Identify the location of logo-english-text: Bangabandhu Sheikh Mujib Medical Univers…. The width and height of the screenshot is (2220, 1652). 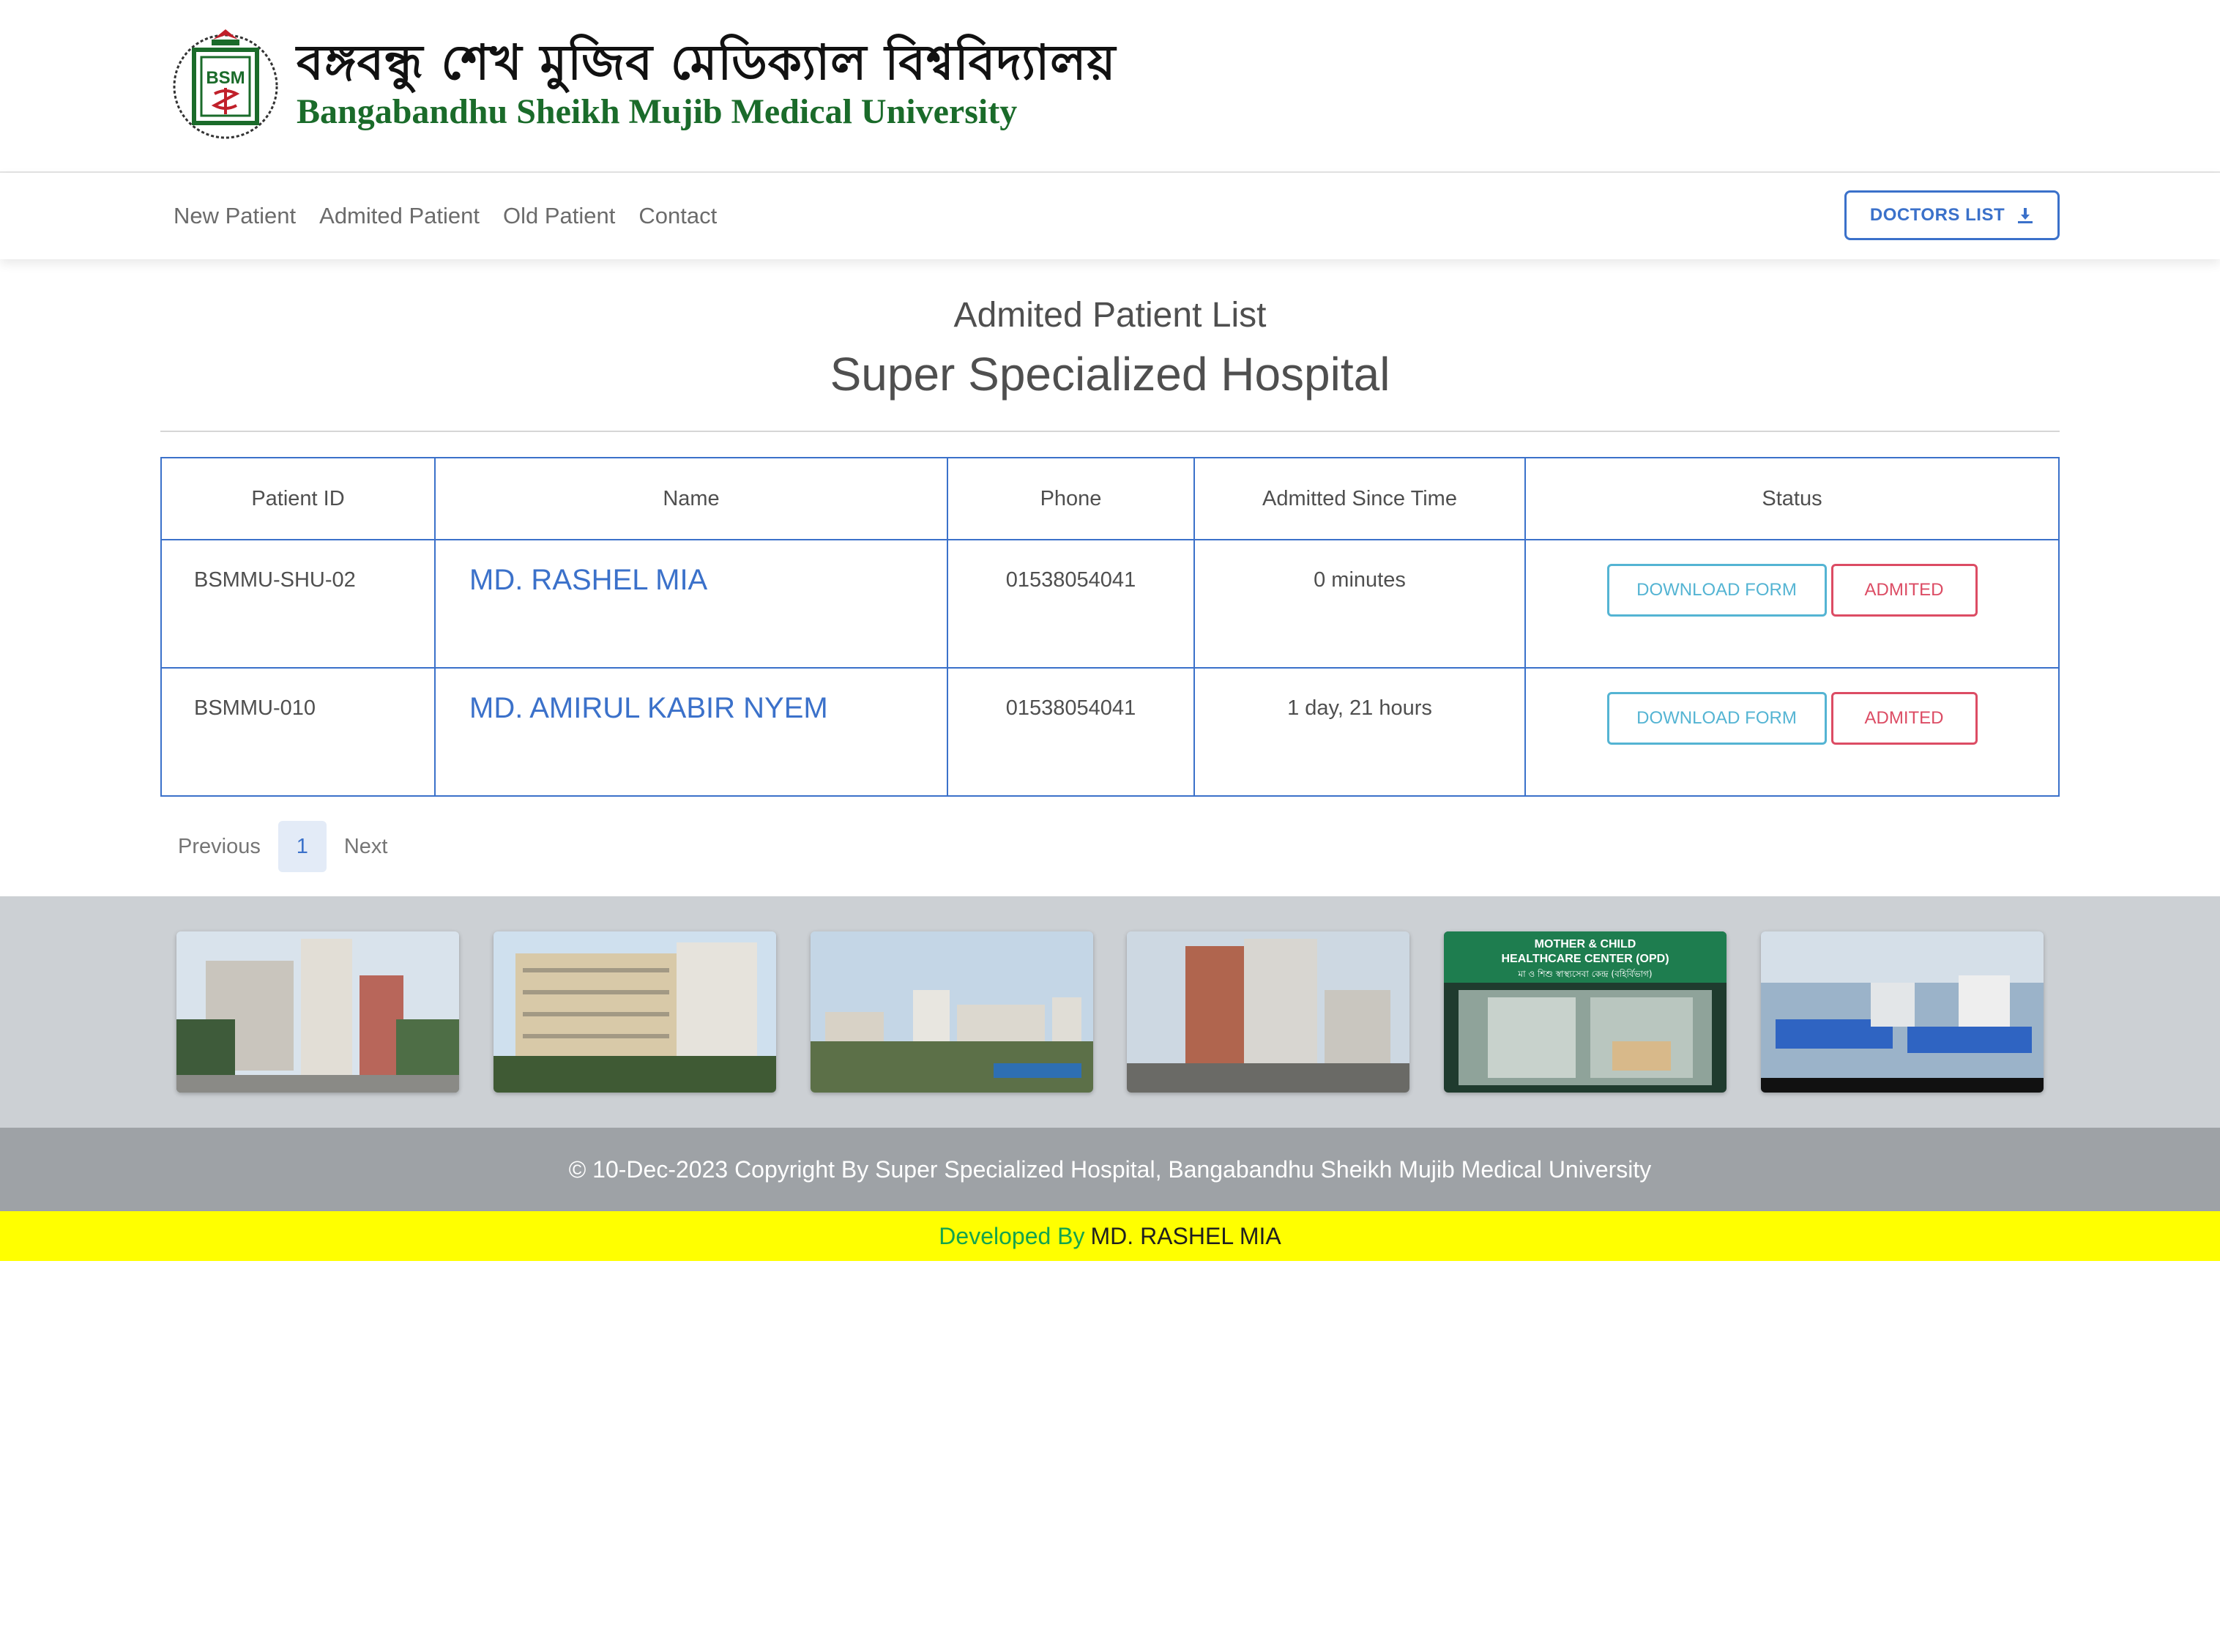
(658, 112).